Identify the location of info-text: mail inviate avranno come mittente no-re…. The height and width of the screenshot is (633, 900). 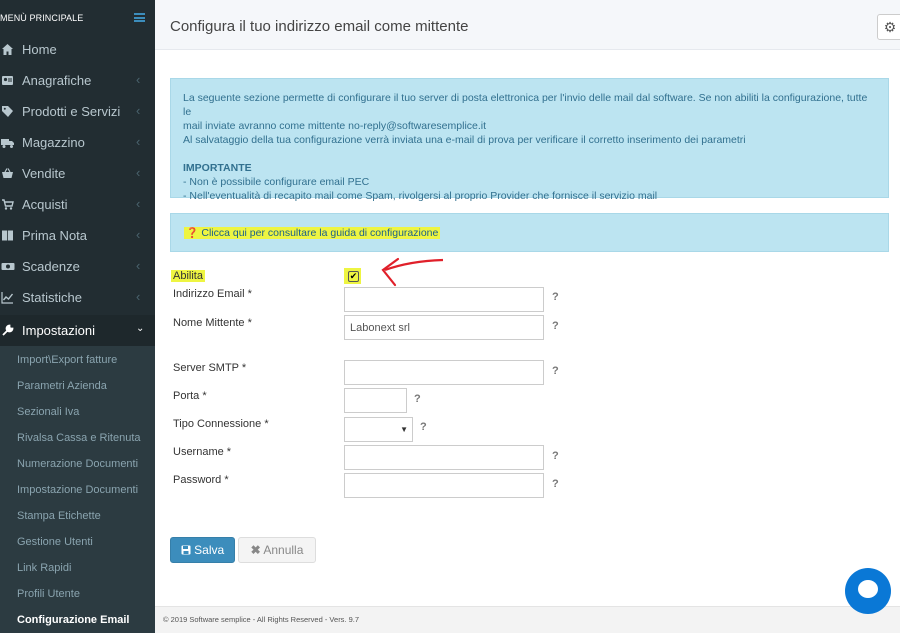
(335, 126).